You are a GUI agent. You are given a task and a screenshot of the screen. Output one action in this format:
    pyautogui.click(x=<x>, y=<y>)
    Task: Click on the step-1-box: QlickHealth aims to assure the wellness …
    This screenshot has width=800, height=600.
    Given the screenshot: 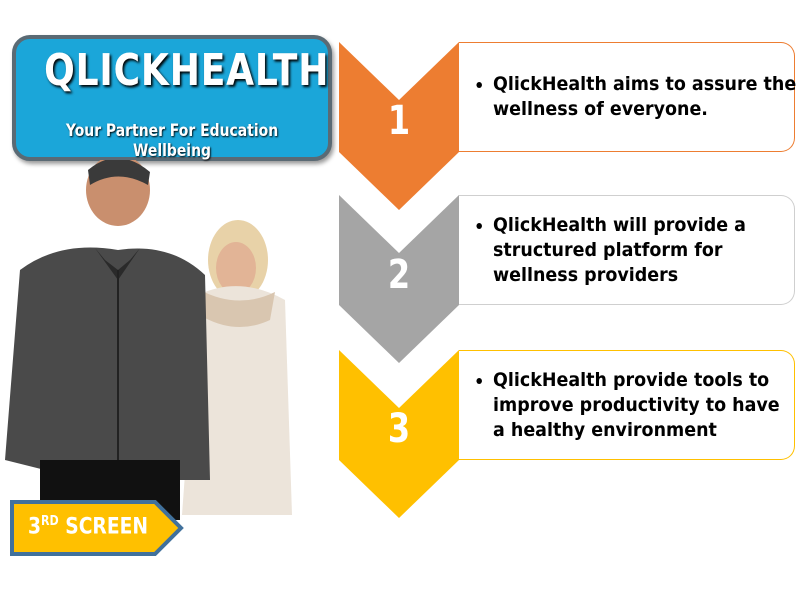 What is the action you would take?
    pyautogui.click(x=628, y=97)
    